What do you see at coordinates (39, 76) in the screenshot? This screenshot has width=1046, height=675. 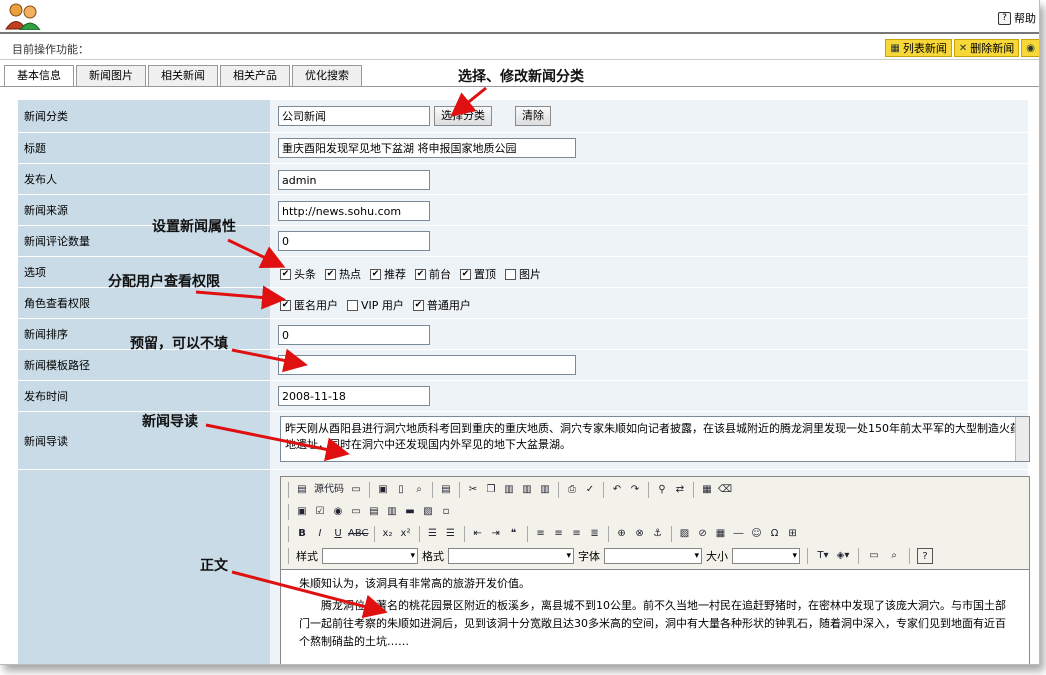 I see `tab-basic-info: 基本信息` at bounding box center [39, 76].